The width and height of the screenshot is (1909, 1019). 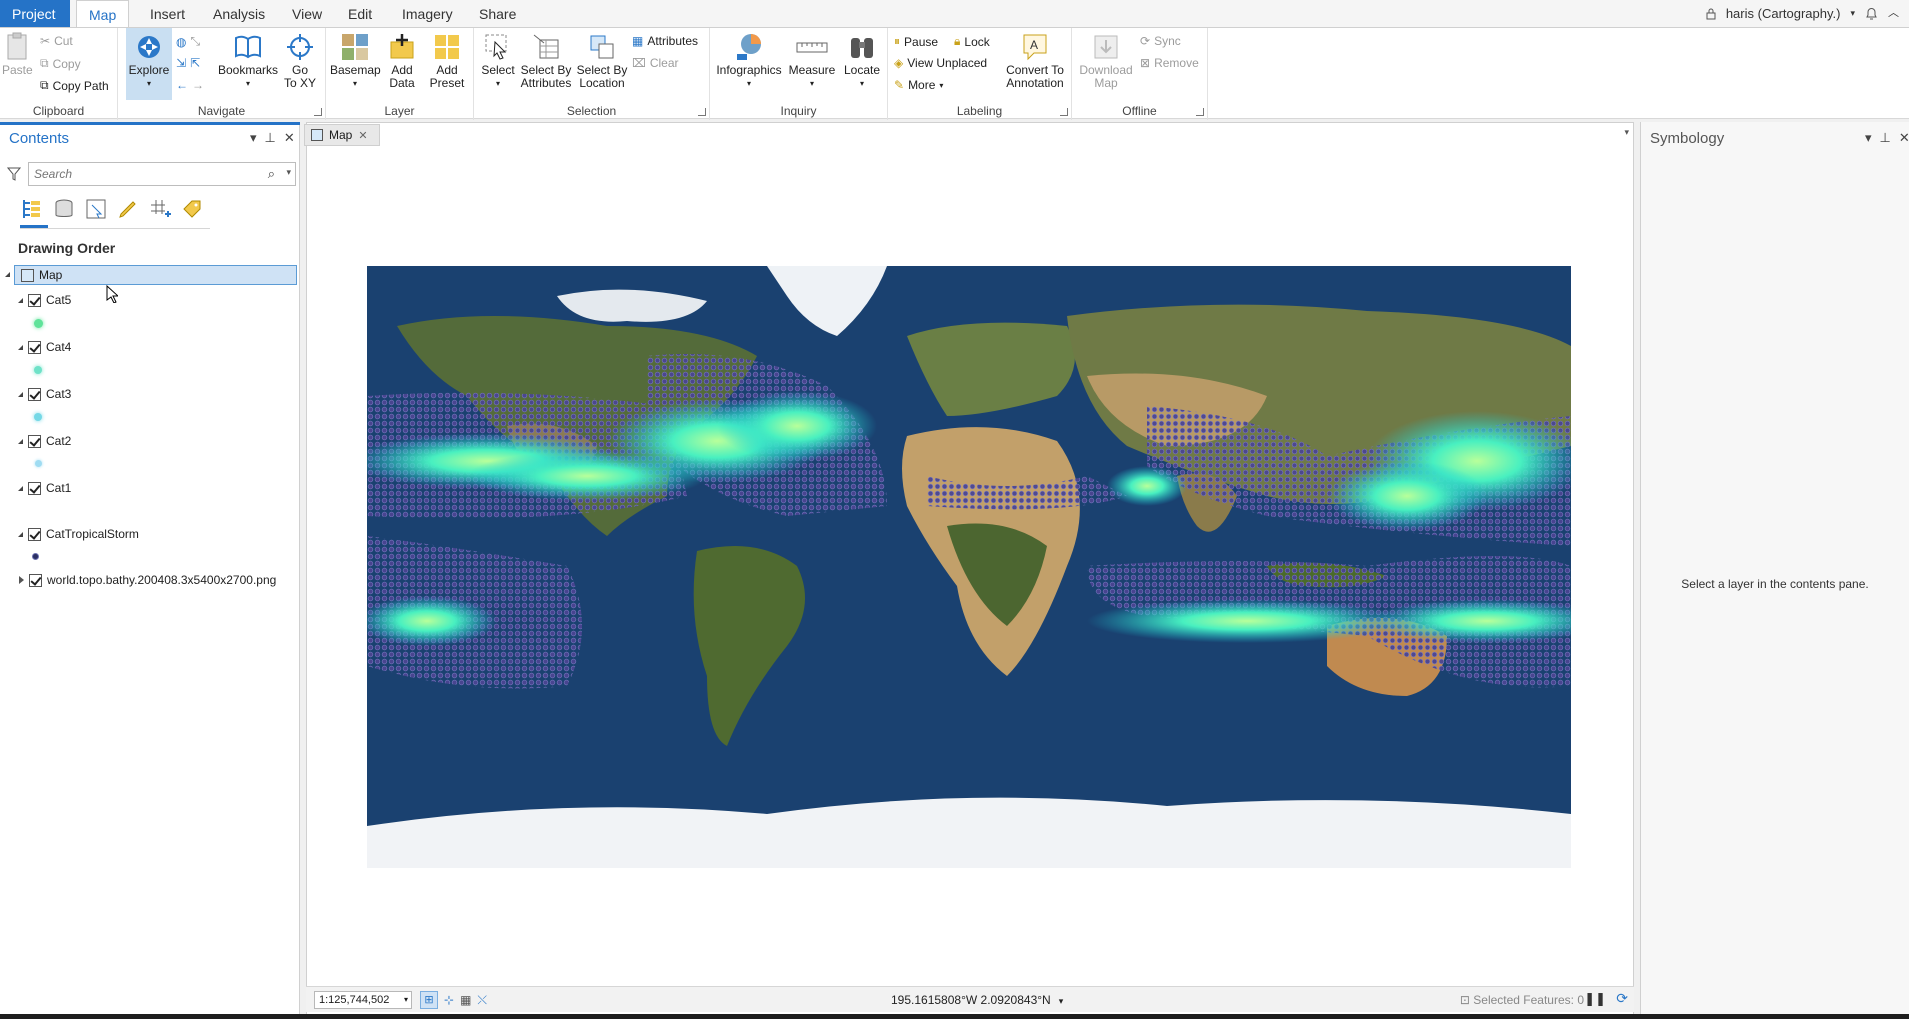 I want to click on tab-project: Project, so click(x=35, y=13).